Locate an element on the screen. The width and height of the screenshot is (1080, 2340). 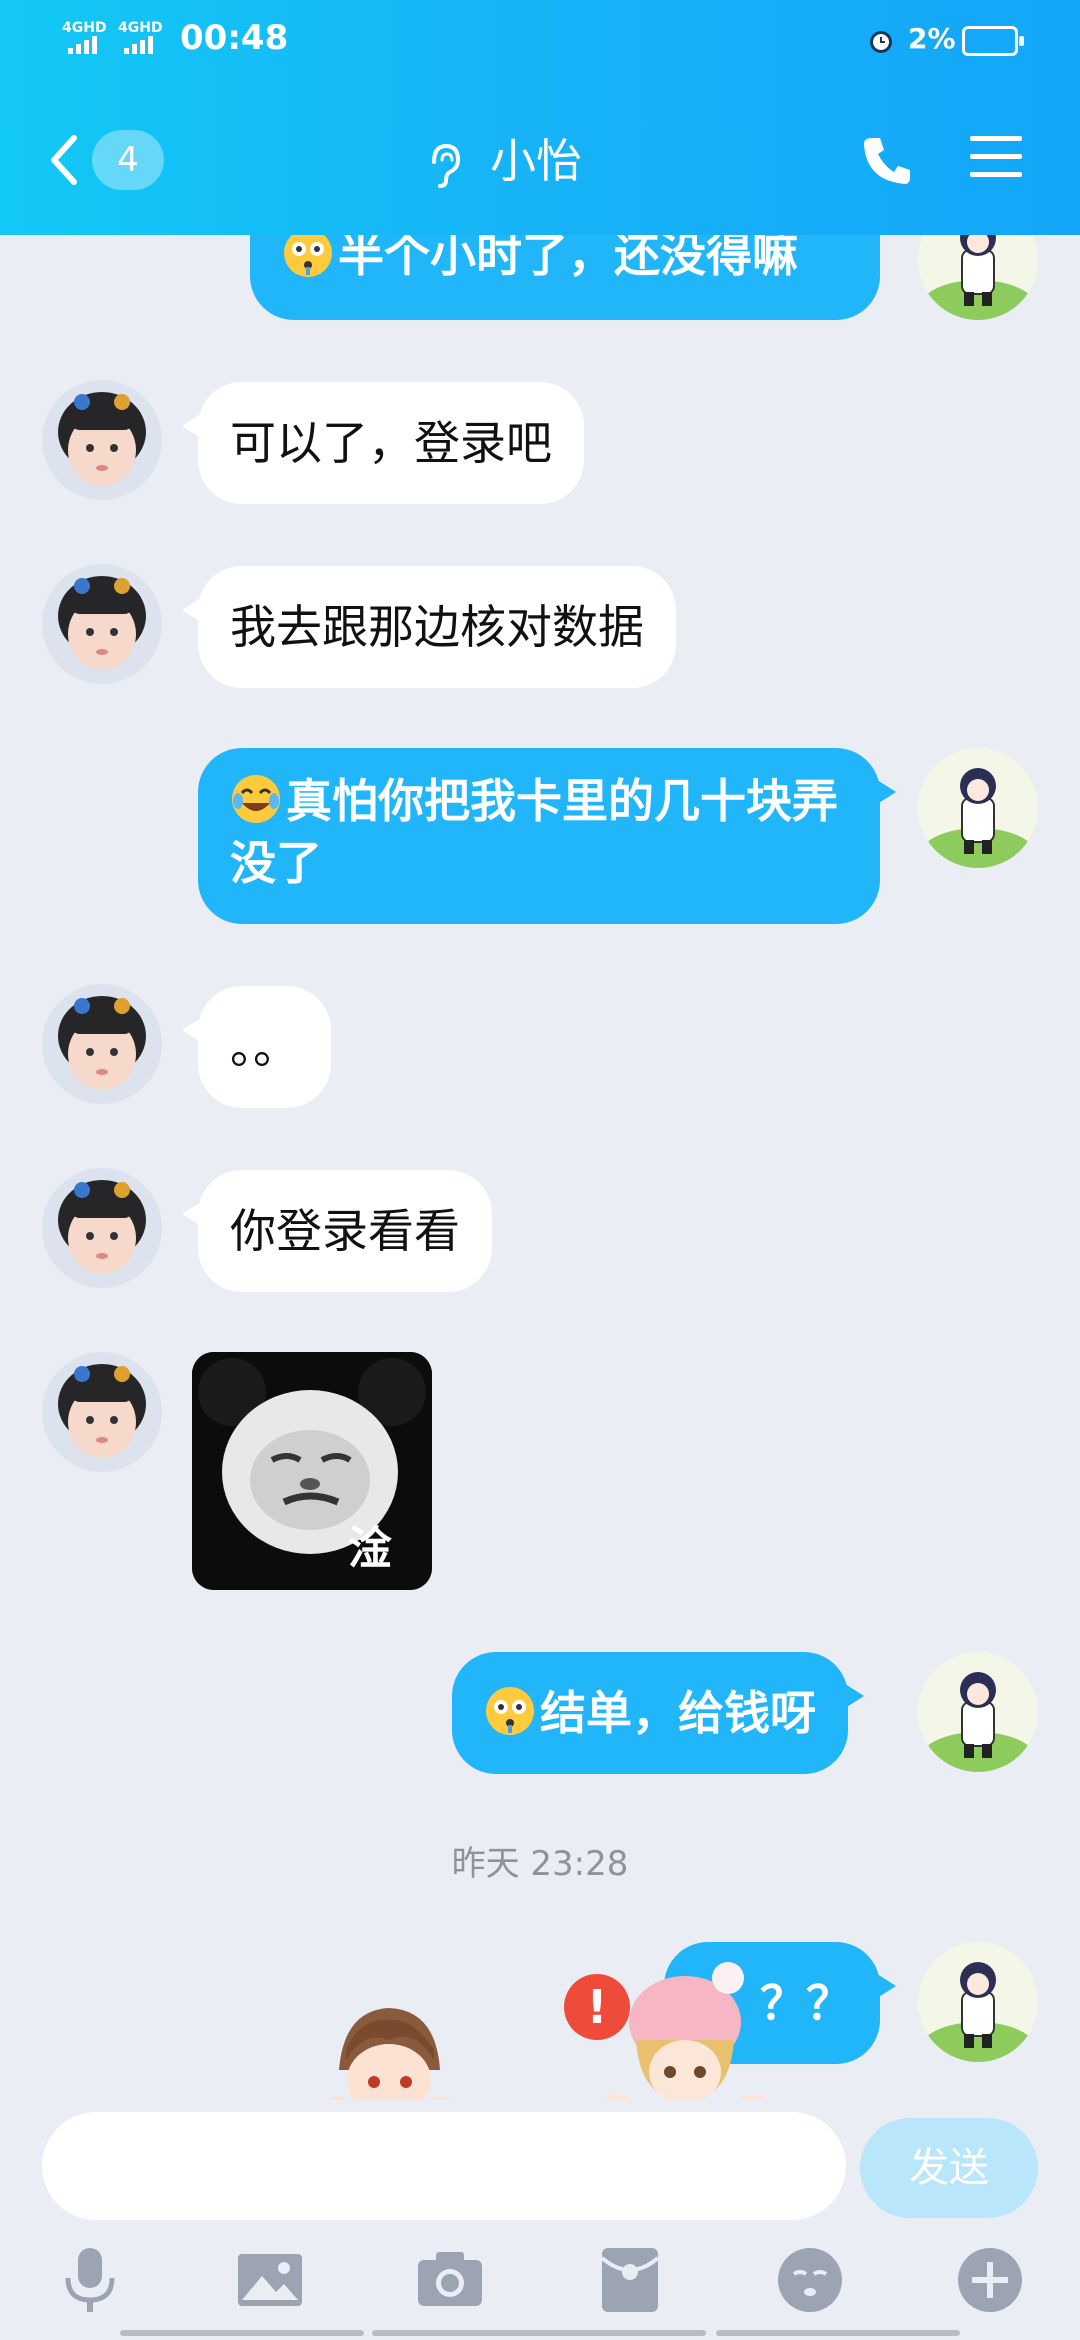
camera-icon is located at coordinates (450, 2280).